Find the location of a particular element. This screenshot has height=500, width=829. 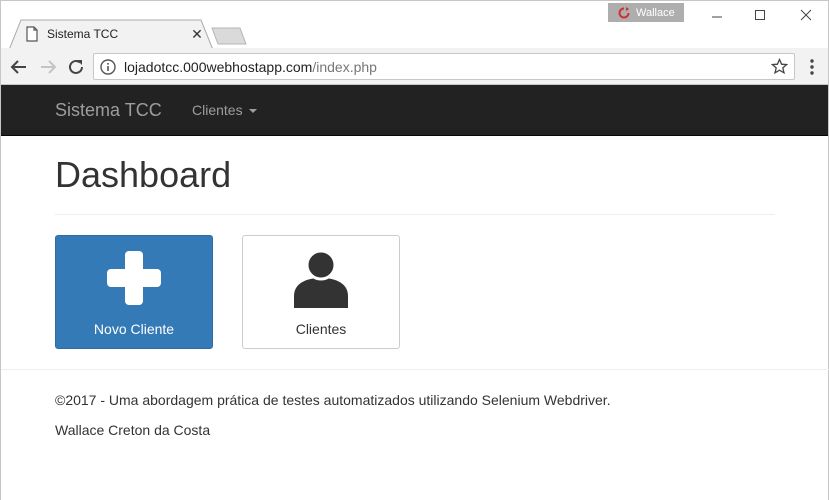

page-icon is located at coordinates (32, 34).